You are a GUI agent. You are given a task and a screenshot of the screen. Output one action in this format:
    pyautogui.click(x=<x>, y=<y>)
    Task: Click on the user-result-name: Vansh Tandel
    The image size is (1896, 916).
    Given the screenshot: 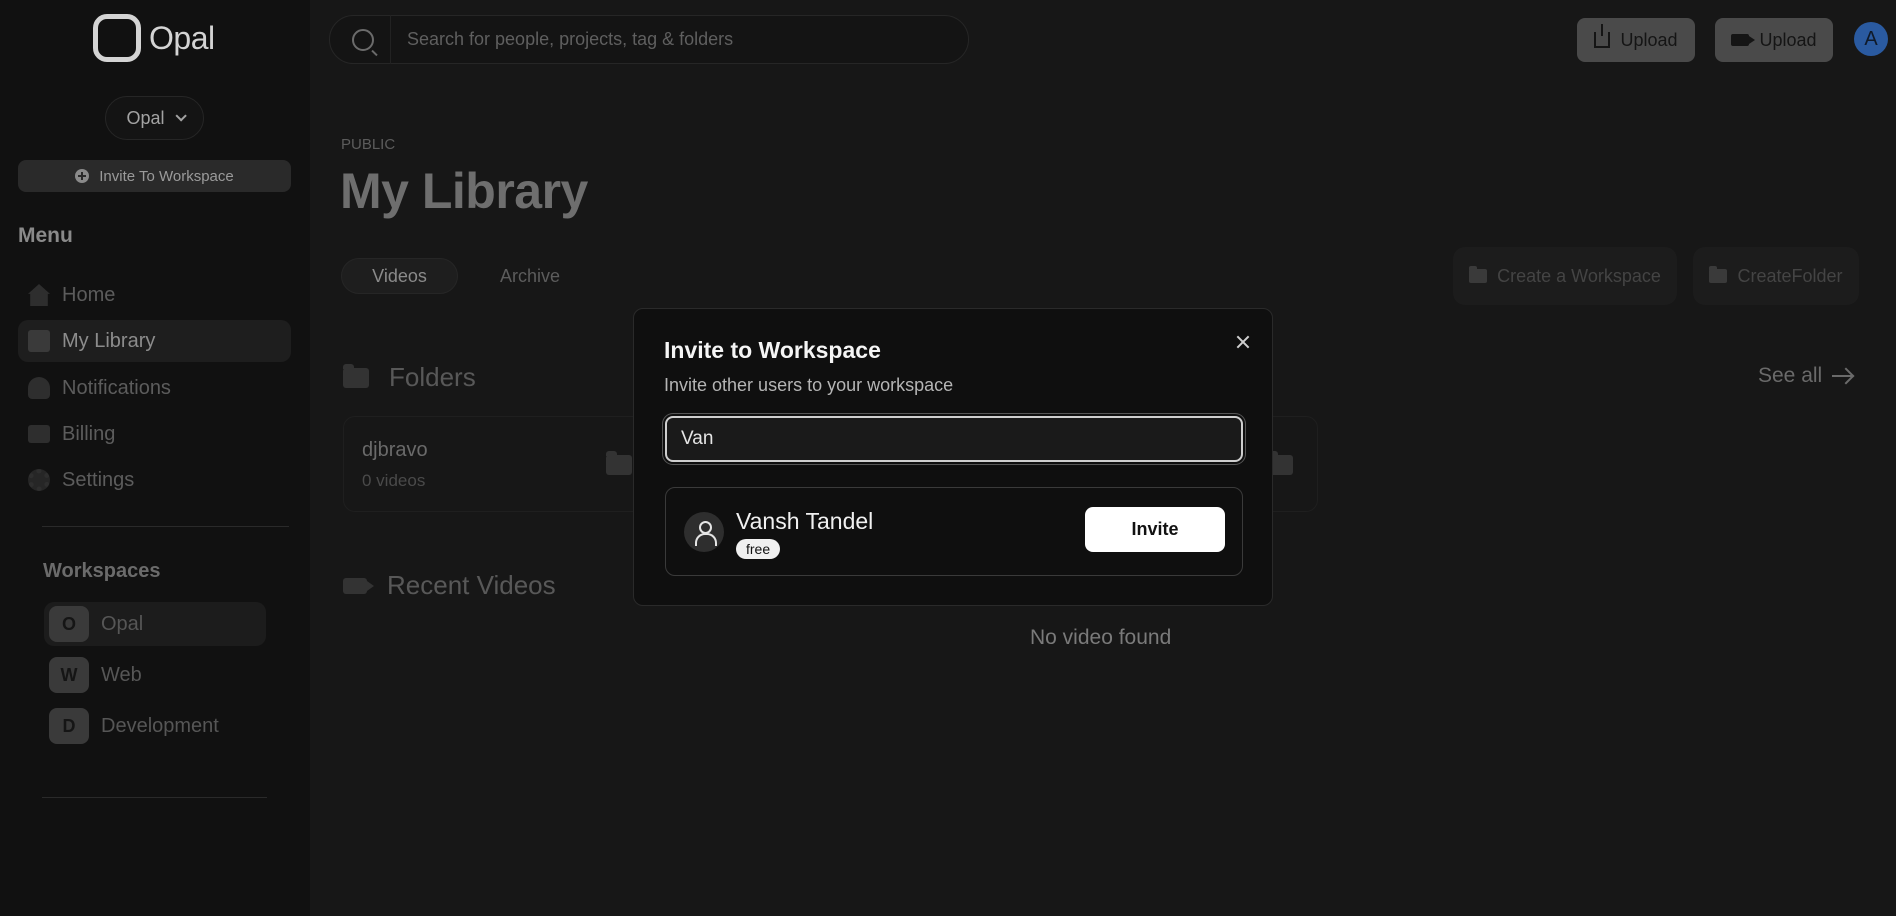 What is the action you would take?
    pyautogui.click(x=805, y=521)
    